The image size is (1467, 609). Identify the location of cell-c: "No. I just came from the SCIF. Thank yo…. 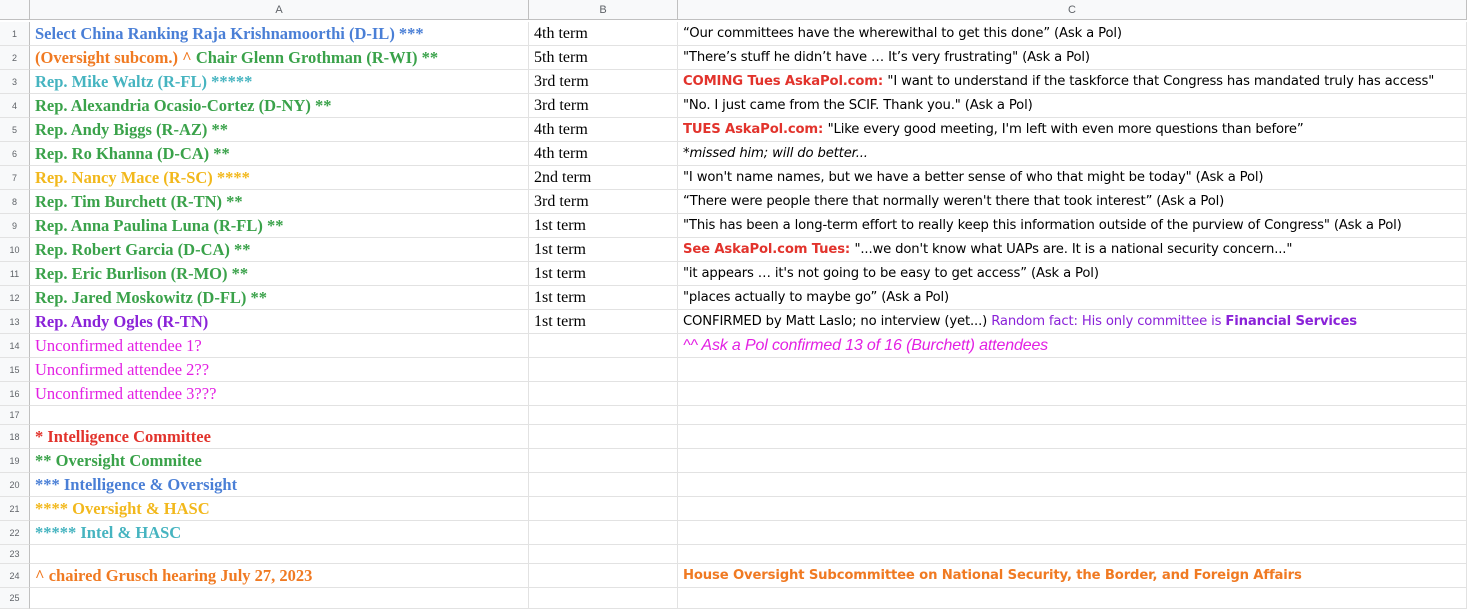
(1072, 106).